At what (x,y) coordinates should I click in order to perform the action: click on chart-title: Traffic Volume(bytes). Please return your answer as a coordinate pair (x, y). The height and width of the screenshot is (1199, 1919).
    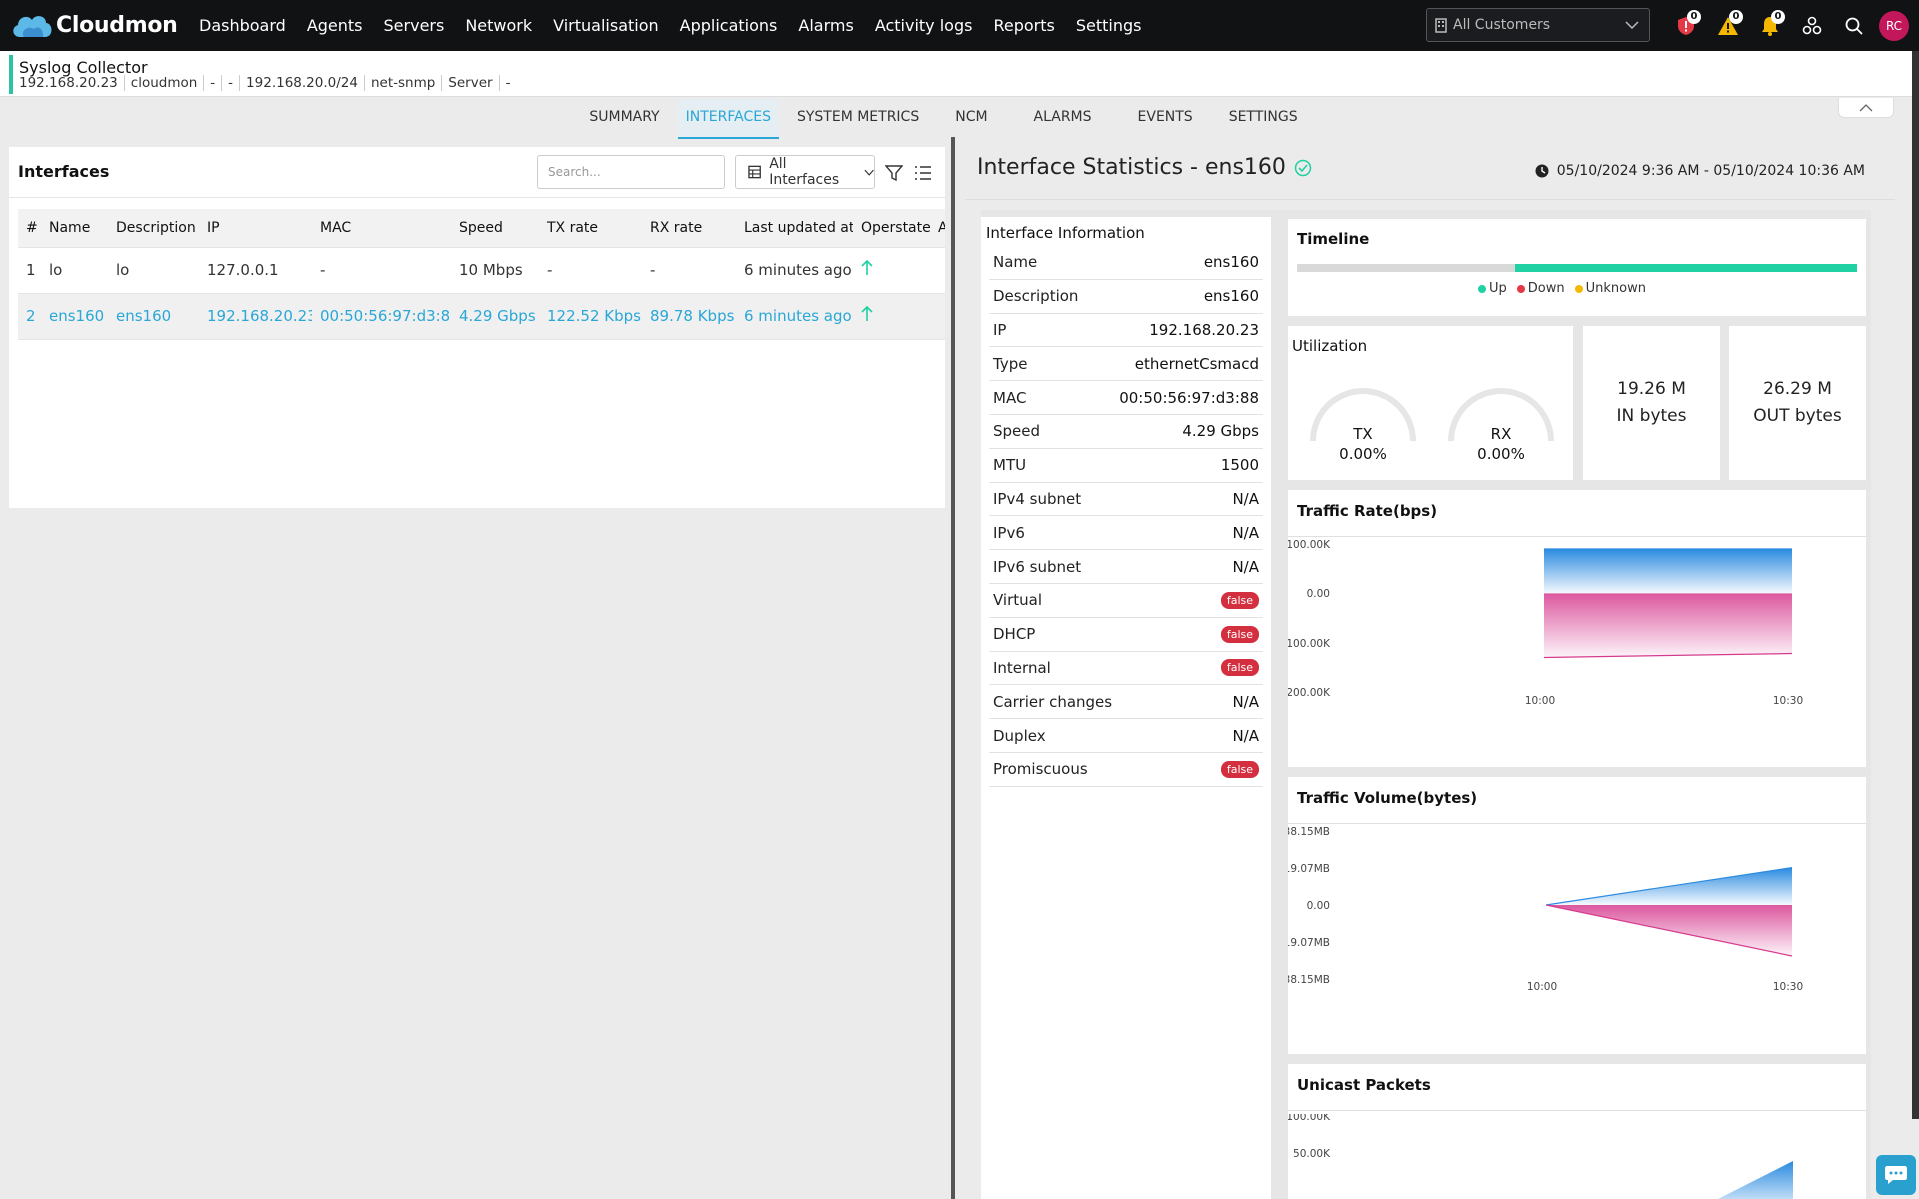
    Looking at the image, I should click on (1387, 798).